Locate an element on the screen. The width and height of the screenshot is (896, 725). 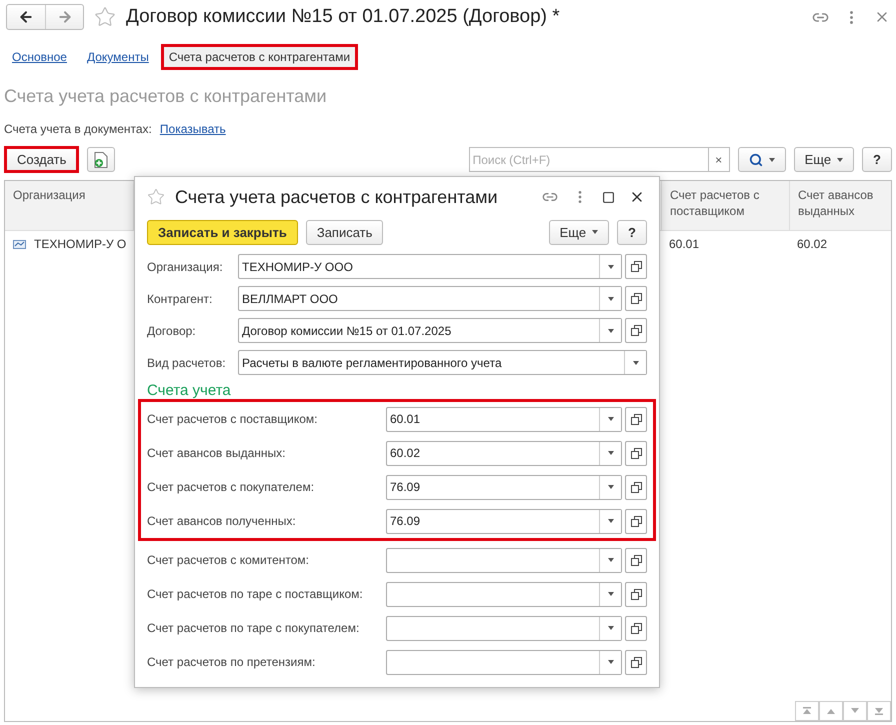
window-title: Договор комиссии №15 от 01.07.2025 (Договор) * is located at coordinates (343, 17).